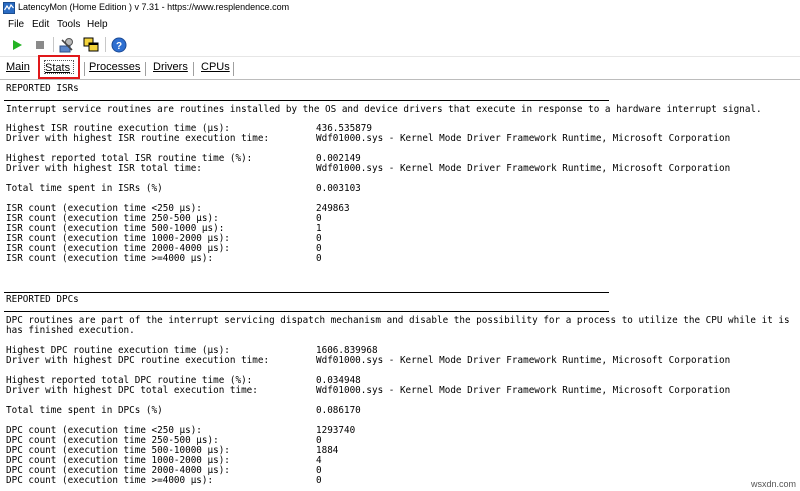 This screenshot has width=800, height=491. Describe the element at coordinates (68, 24) in the screenshot. I see `menu-tools: Tools` at that location.